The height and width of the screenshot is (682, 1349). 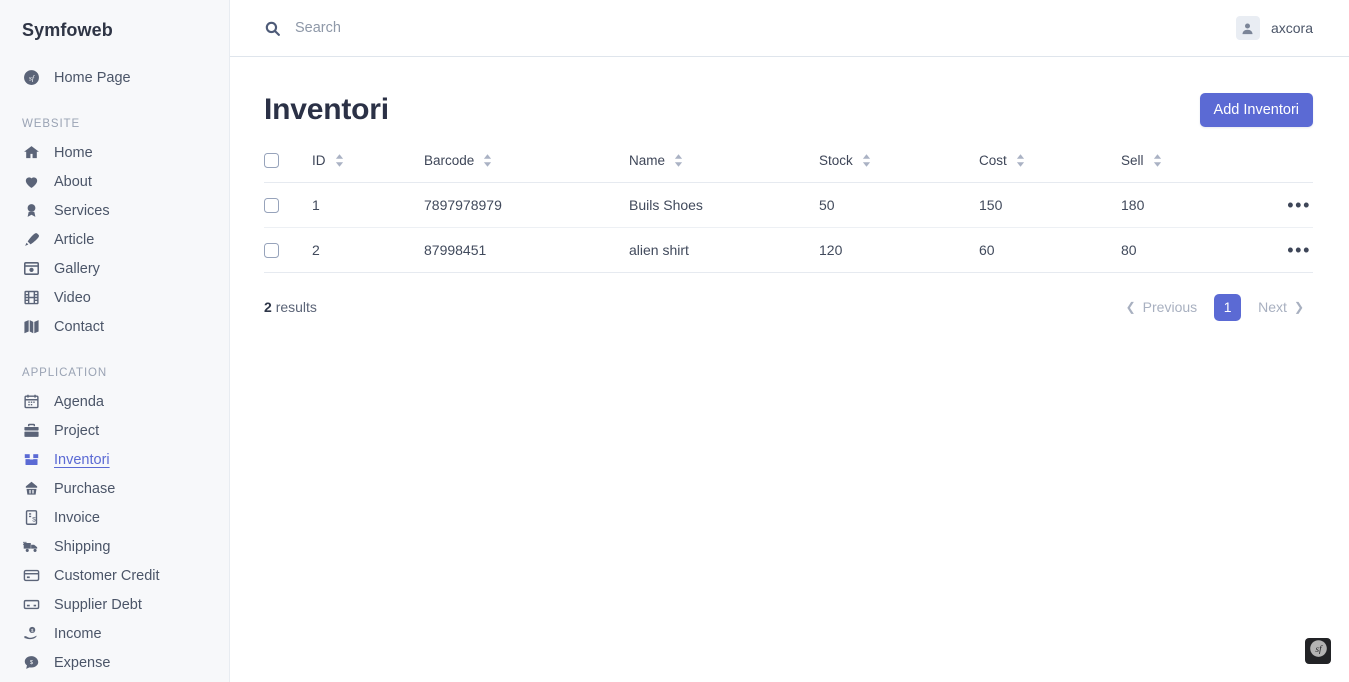 I want to click on cell-name: Buils Shoes, so click(x=724, y=205).